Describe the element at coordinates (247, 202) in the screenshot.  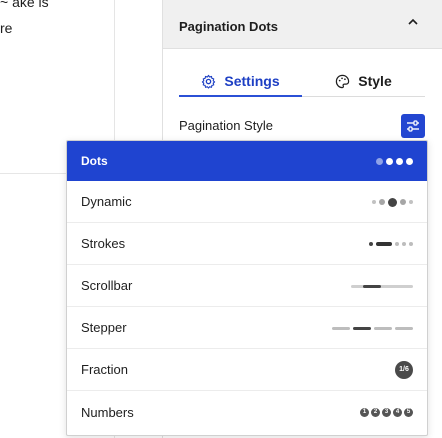
I see `option-dynamic: Dynamic` at that location.